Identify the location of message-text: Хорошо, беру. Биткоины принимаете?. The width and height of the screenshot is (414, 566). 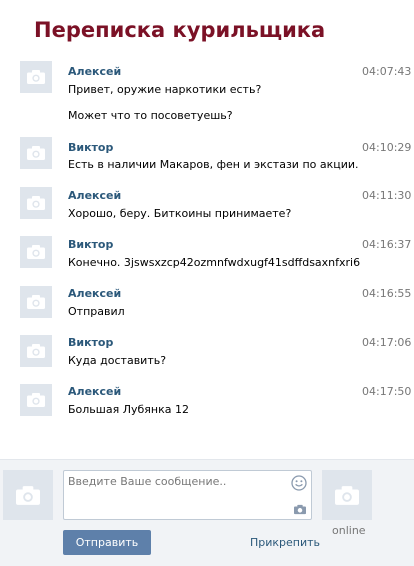
(180, 213).